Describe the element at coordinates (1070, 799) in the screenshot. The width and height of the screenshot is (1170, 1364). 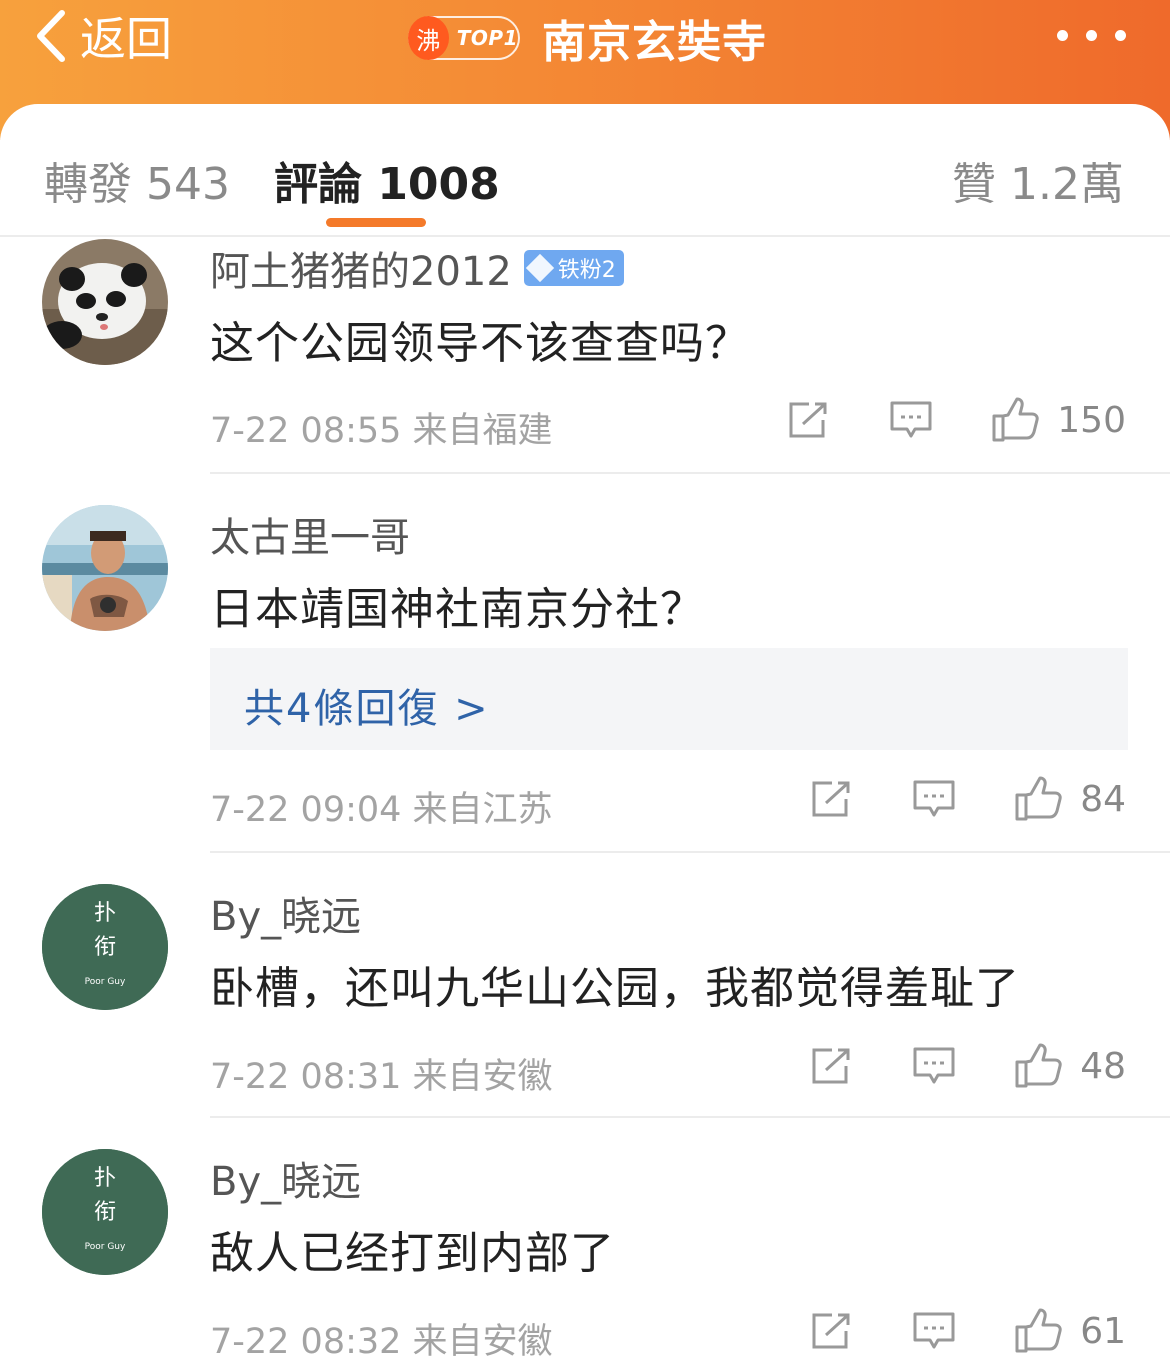
I see `like-button: 84` at that location.